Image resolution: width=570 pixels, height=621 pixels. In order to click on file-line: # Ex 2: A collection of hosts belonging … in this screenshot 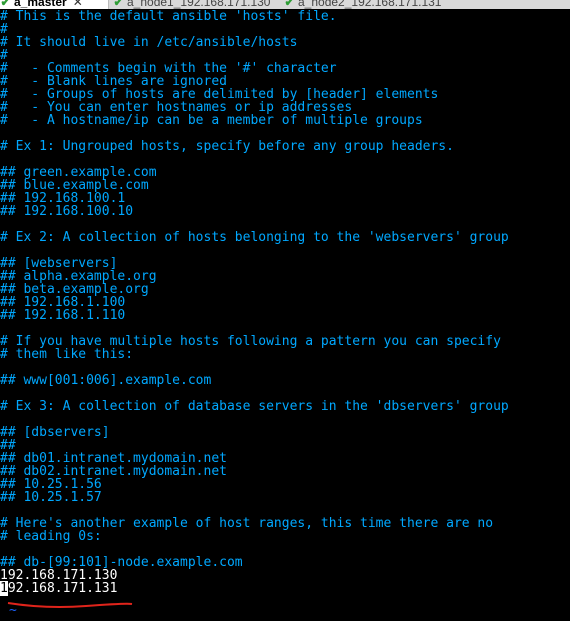, I will do `click(254, 237)`.